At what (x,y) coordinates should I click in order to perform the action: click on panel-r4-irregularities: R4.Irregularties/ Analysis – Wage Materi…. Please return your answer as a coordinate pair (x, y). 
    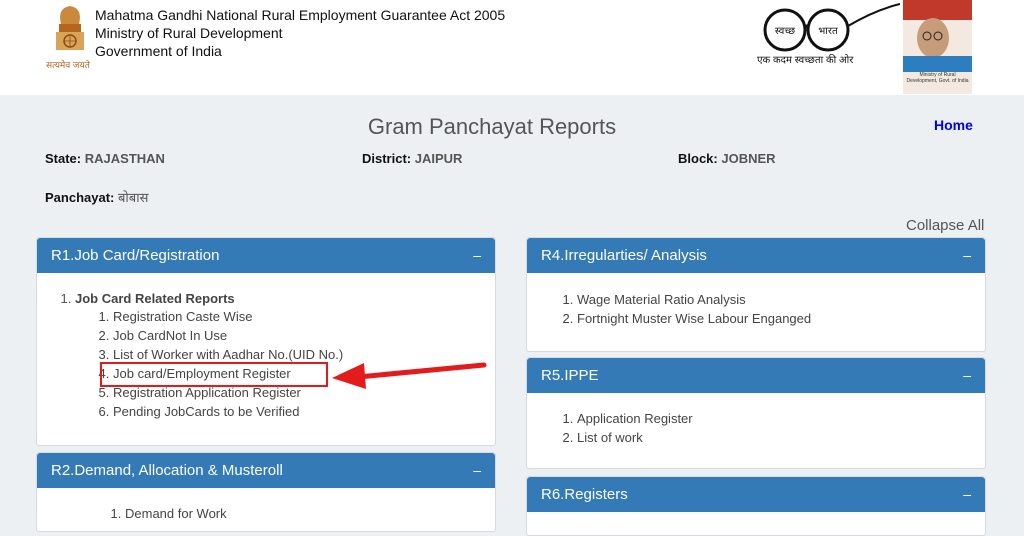
    Looking at the image, I should click on (756, 294).